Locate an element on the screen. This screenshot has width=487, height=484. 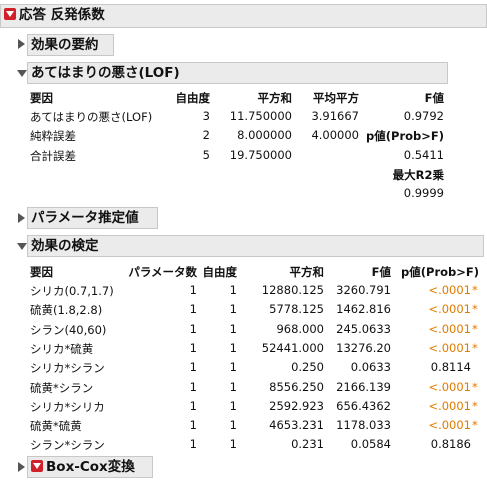
effect-term: シリカ(0.7,1.7) is located at coordinates (72, 291).